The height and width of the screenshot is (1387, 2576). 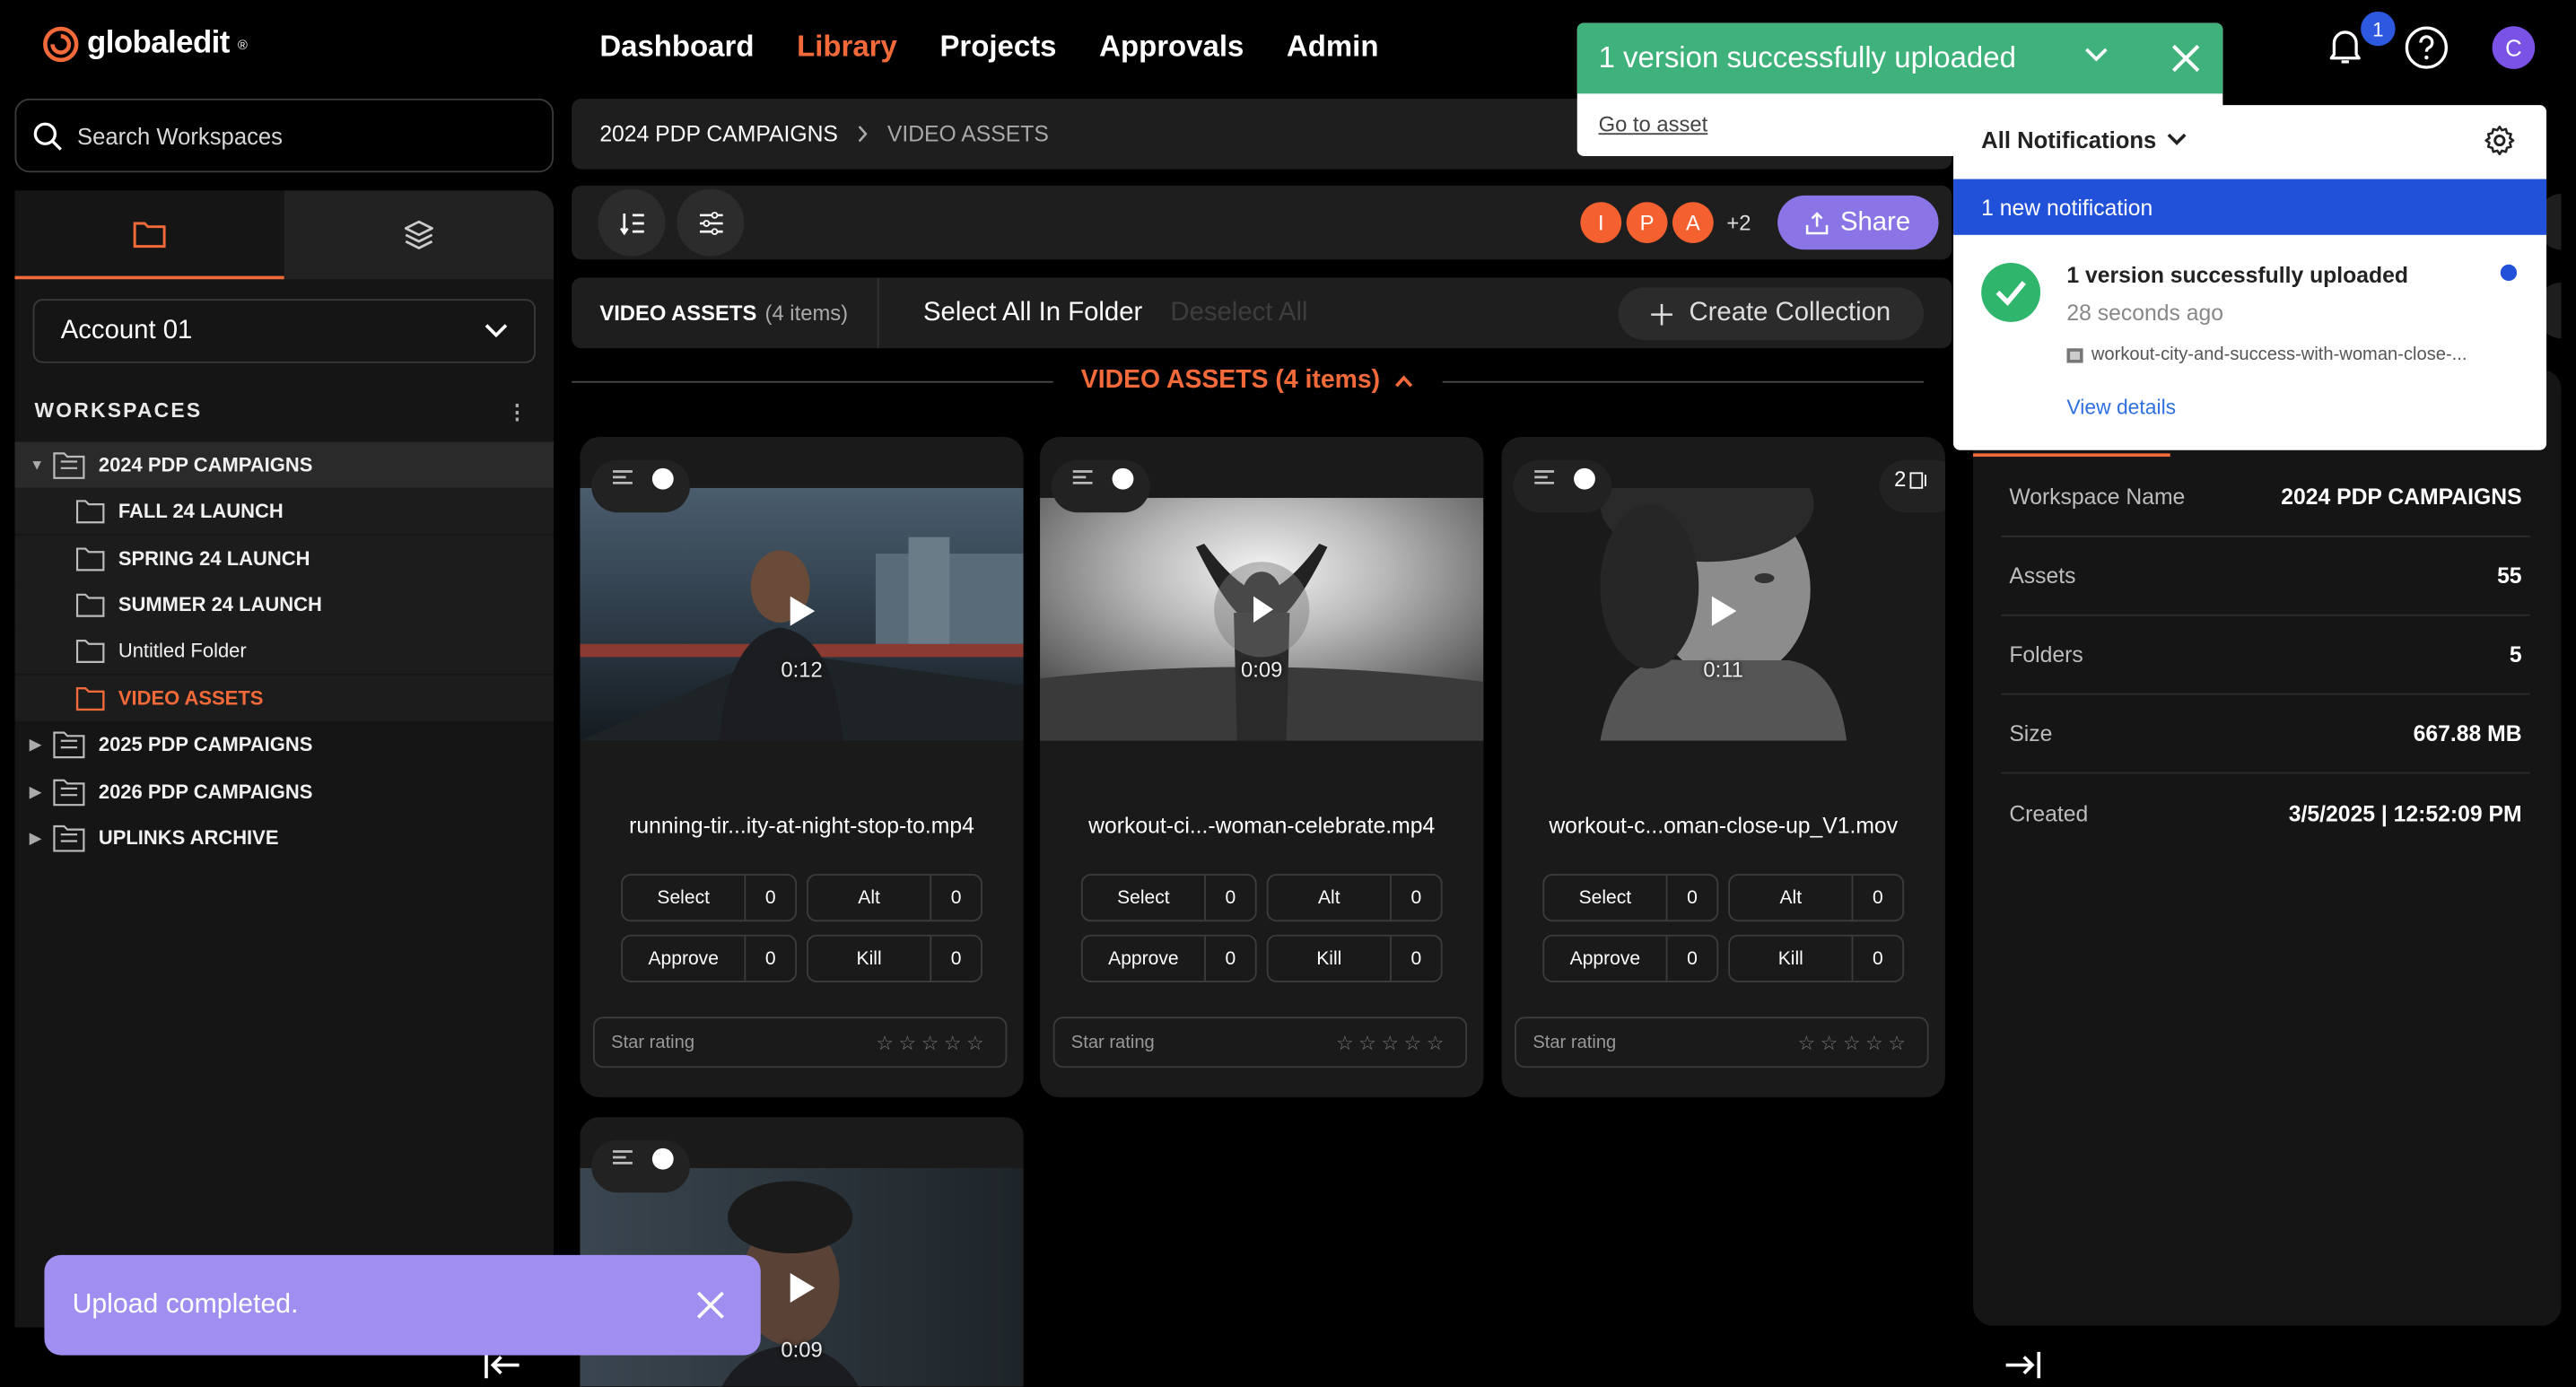 What do you see at coordinates (2500, 140) in the screenshot?
I see `notification-settings-button` at bounding box center [2500, 140].